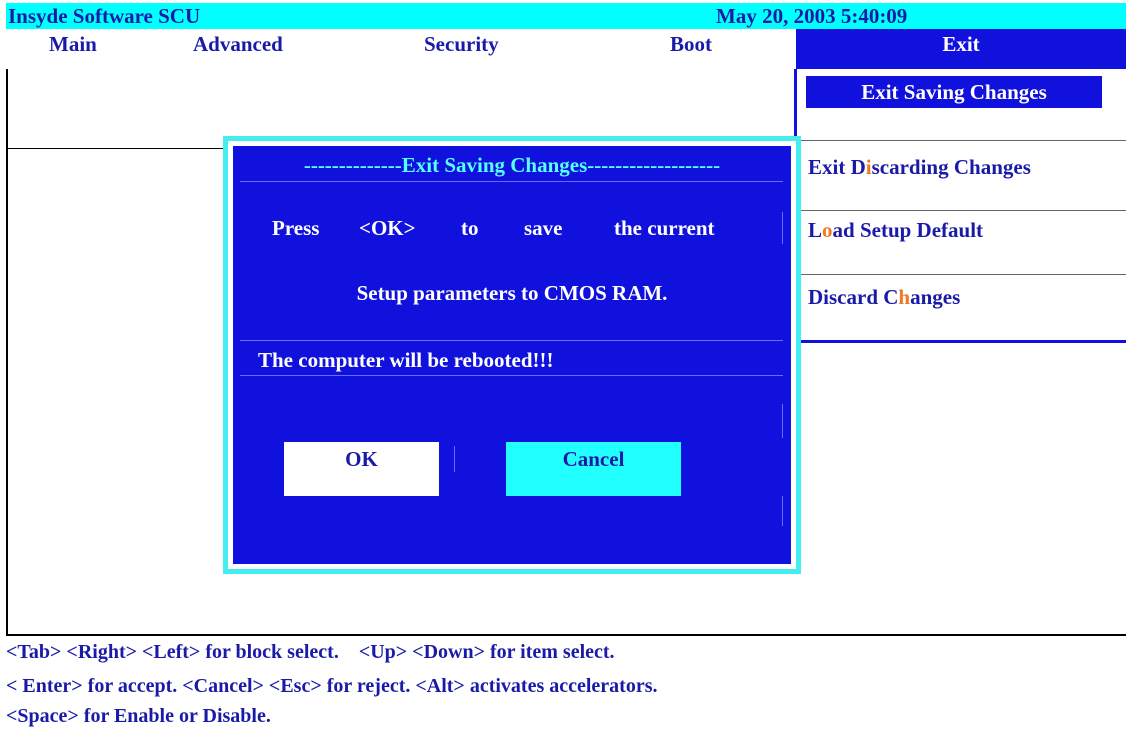 The width and height of the screenshot is (1126, 730). What do you see at coordinates (961, 49) in the screenshot?
I see `menu-exit: Exit` at bounding box center [961, 49].